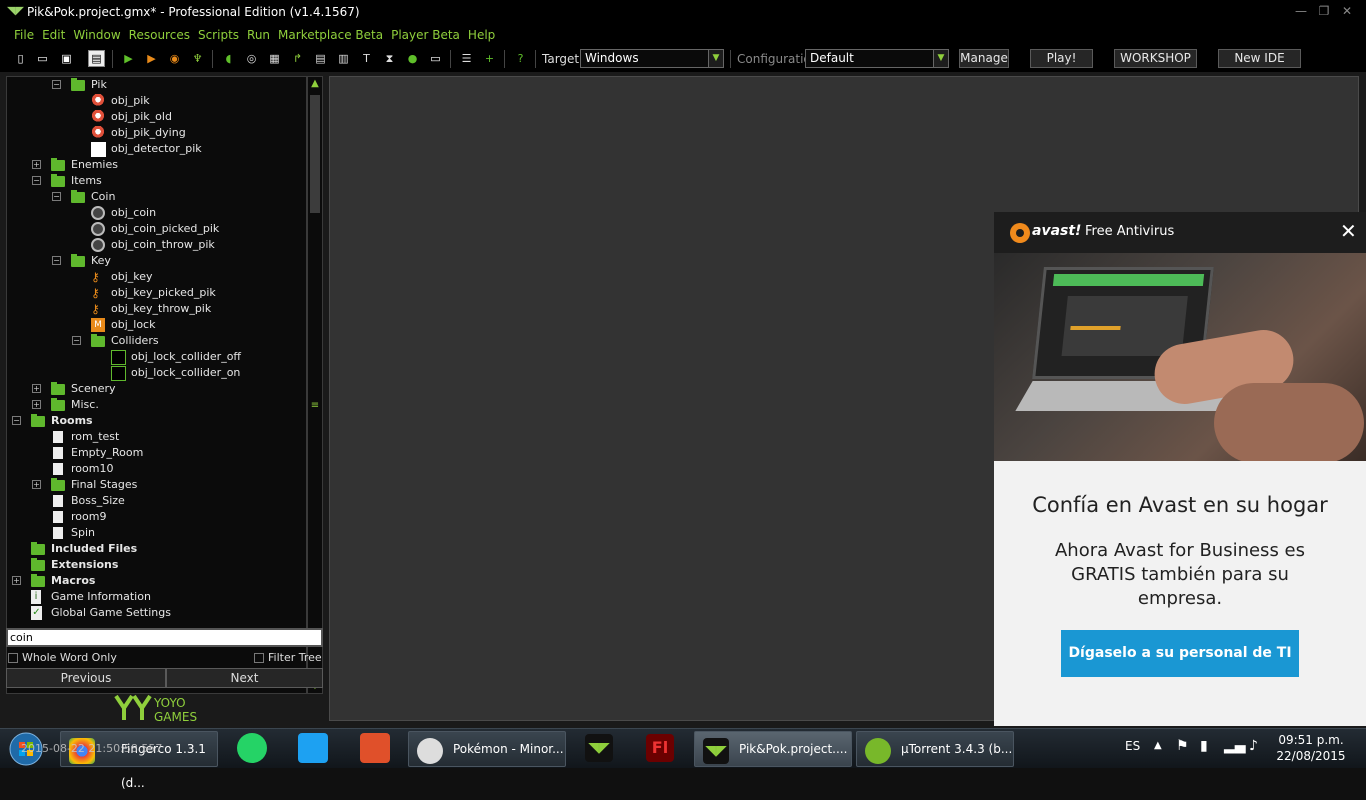  I want to click on menu-scripts: Scripts, so click(218, 35).